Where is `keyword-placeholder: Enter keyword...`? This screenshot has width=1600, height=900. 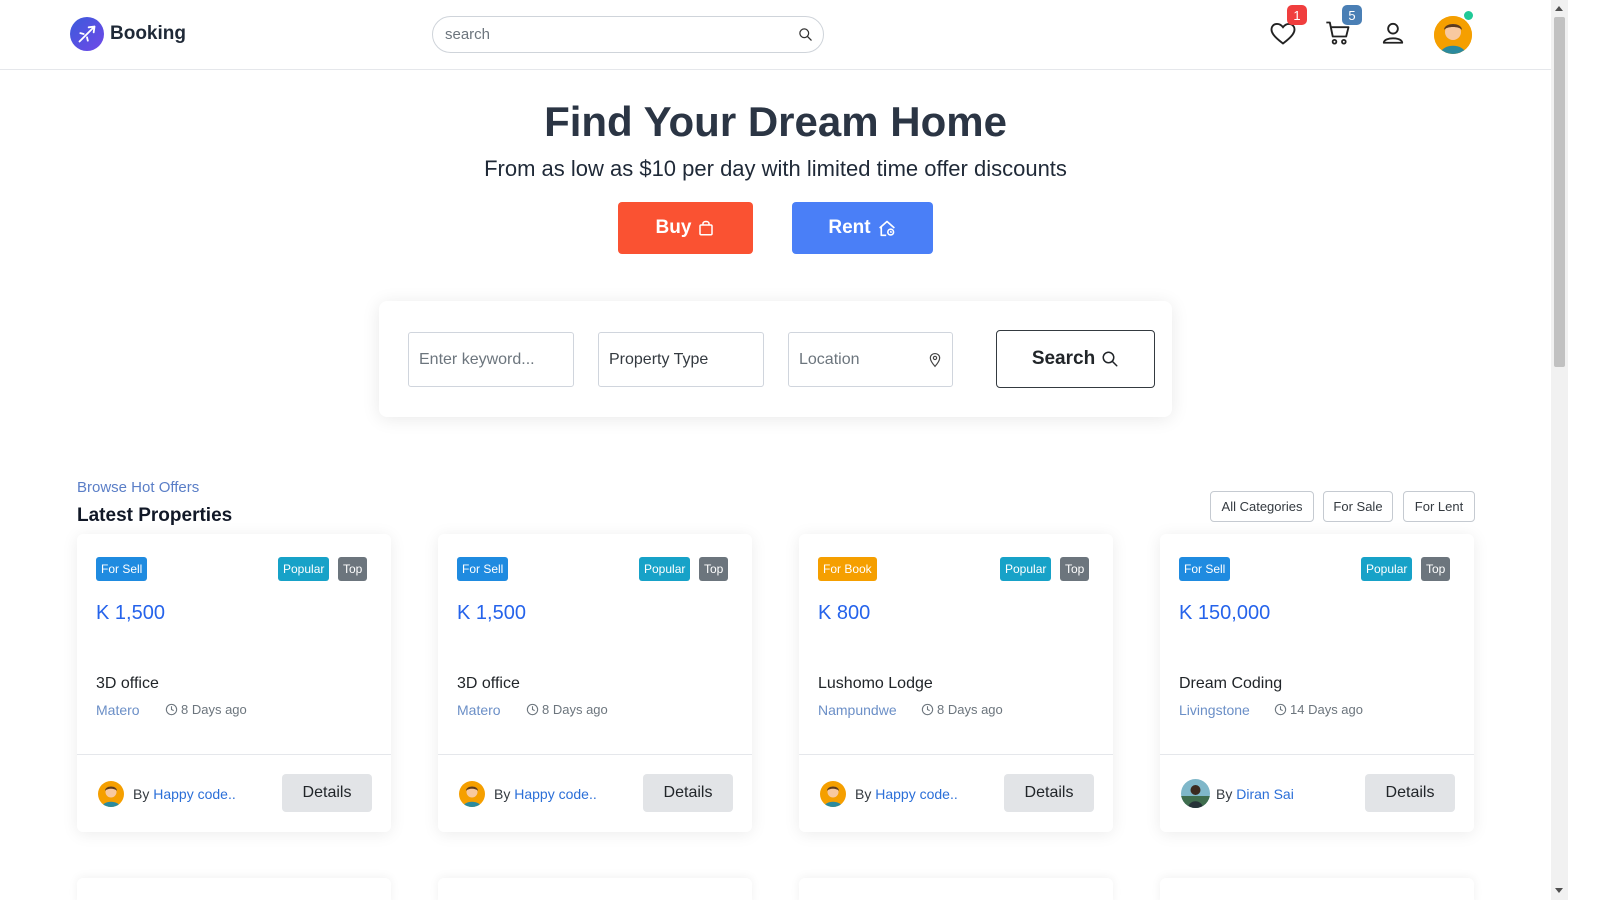
keyword-placeholder: Enter keyword... is located at coordinates (477, 359).